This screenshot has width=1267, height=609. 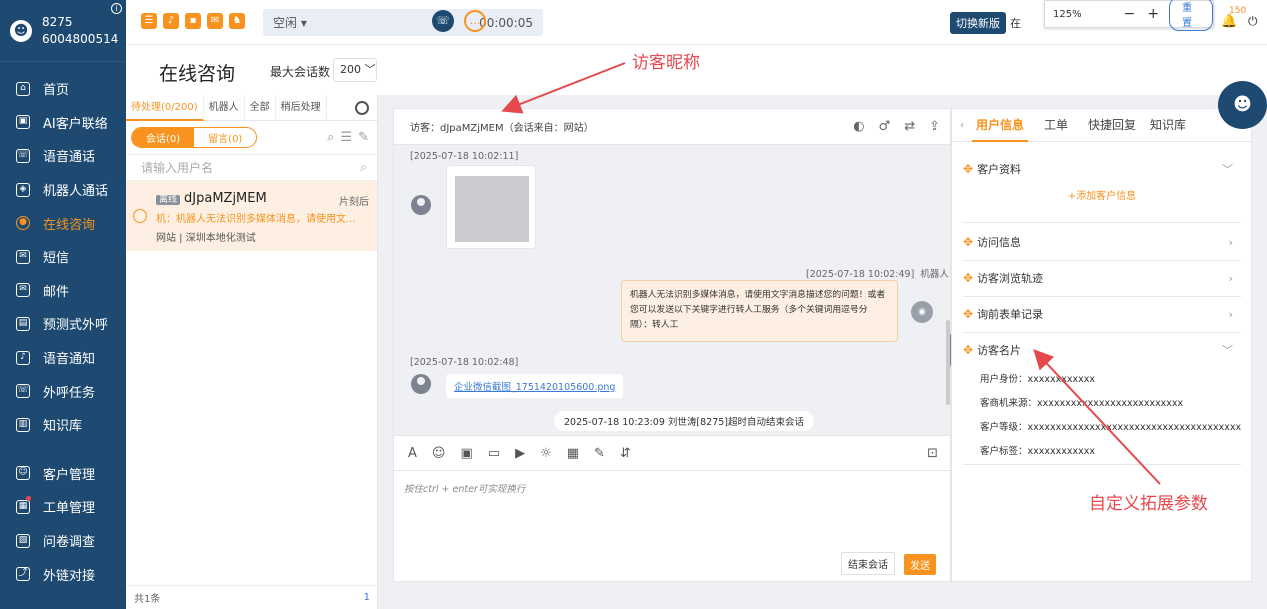 I want to click on tab-session-1: 机器人, so click(x=224, y=107).